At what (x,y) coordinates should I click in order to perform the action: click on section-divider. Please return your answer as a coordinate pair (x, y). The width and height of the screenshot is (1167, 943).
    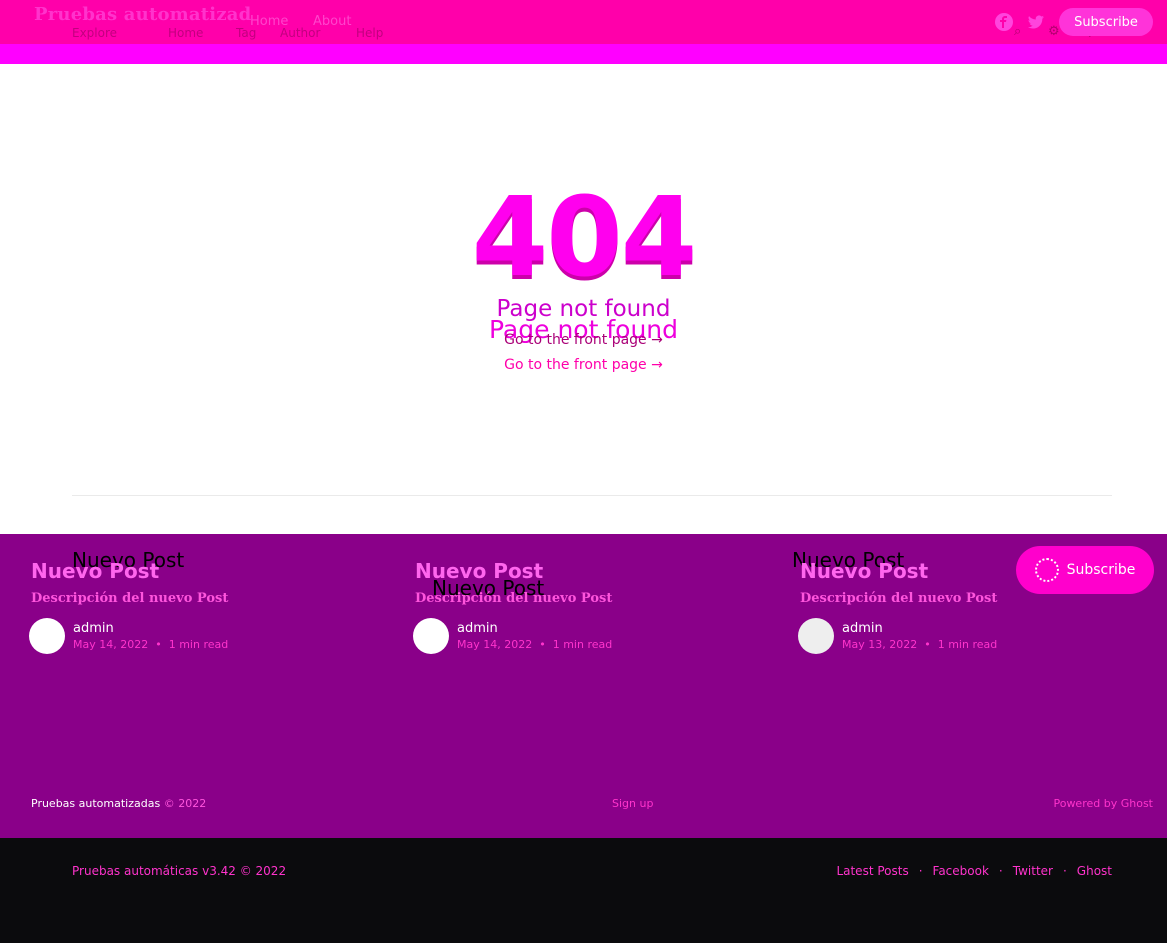
    Looking at the image, I should click on (592, 495).